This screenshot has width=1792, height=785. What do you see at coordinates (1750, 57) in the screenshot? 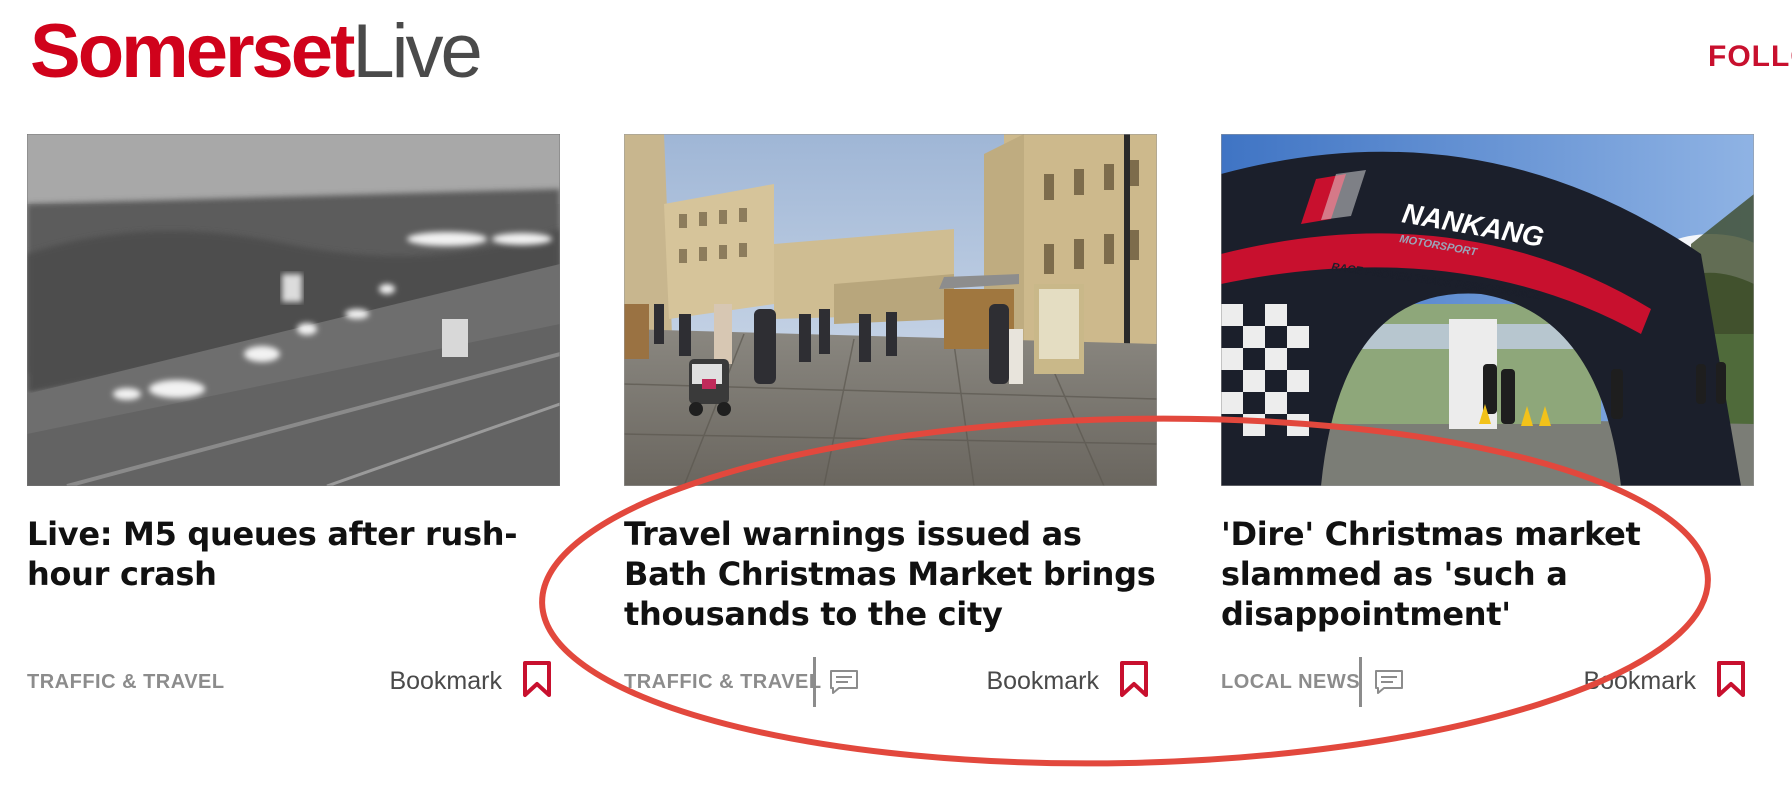
I see `follow-link: FOLLO` at bounding box center [1750, 57].